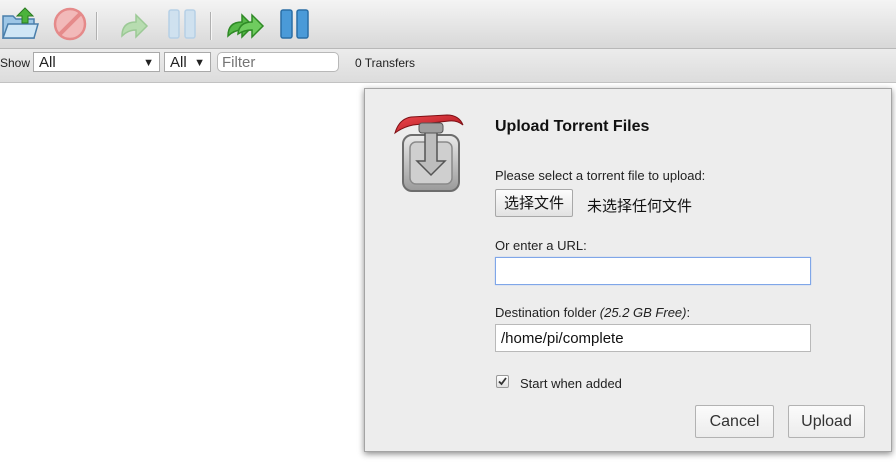  I want to click on dialog-title: Upload Torrent Files, so click(572, 126).